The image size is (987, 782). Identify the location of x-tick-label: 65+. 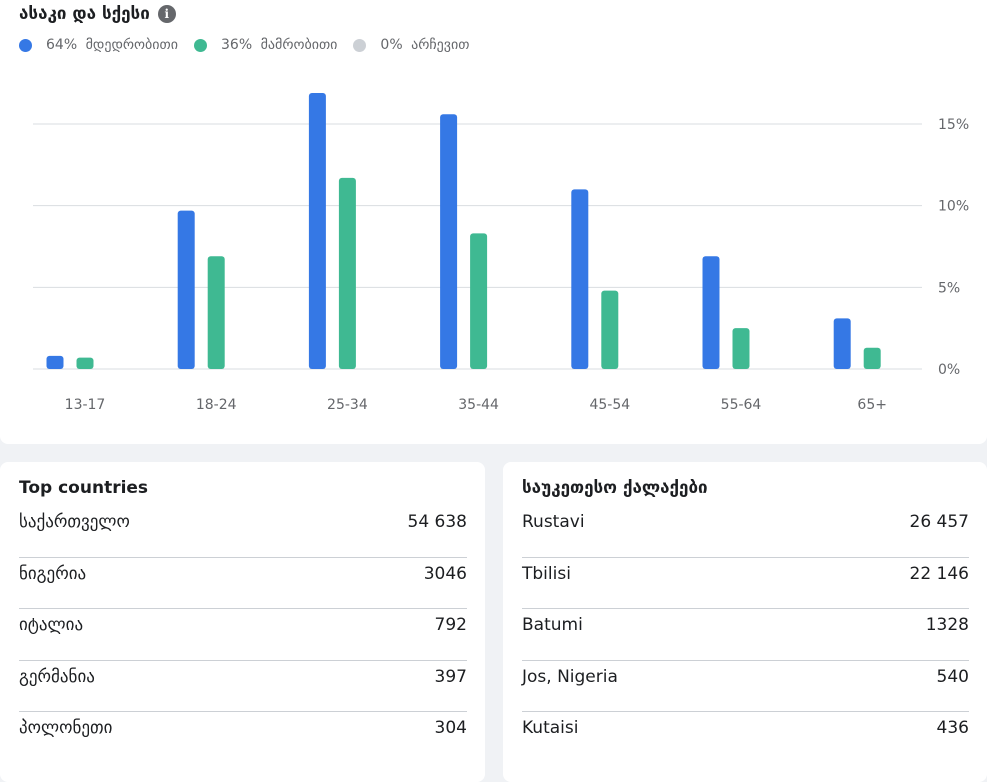
(872, 405).